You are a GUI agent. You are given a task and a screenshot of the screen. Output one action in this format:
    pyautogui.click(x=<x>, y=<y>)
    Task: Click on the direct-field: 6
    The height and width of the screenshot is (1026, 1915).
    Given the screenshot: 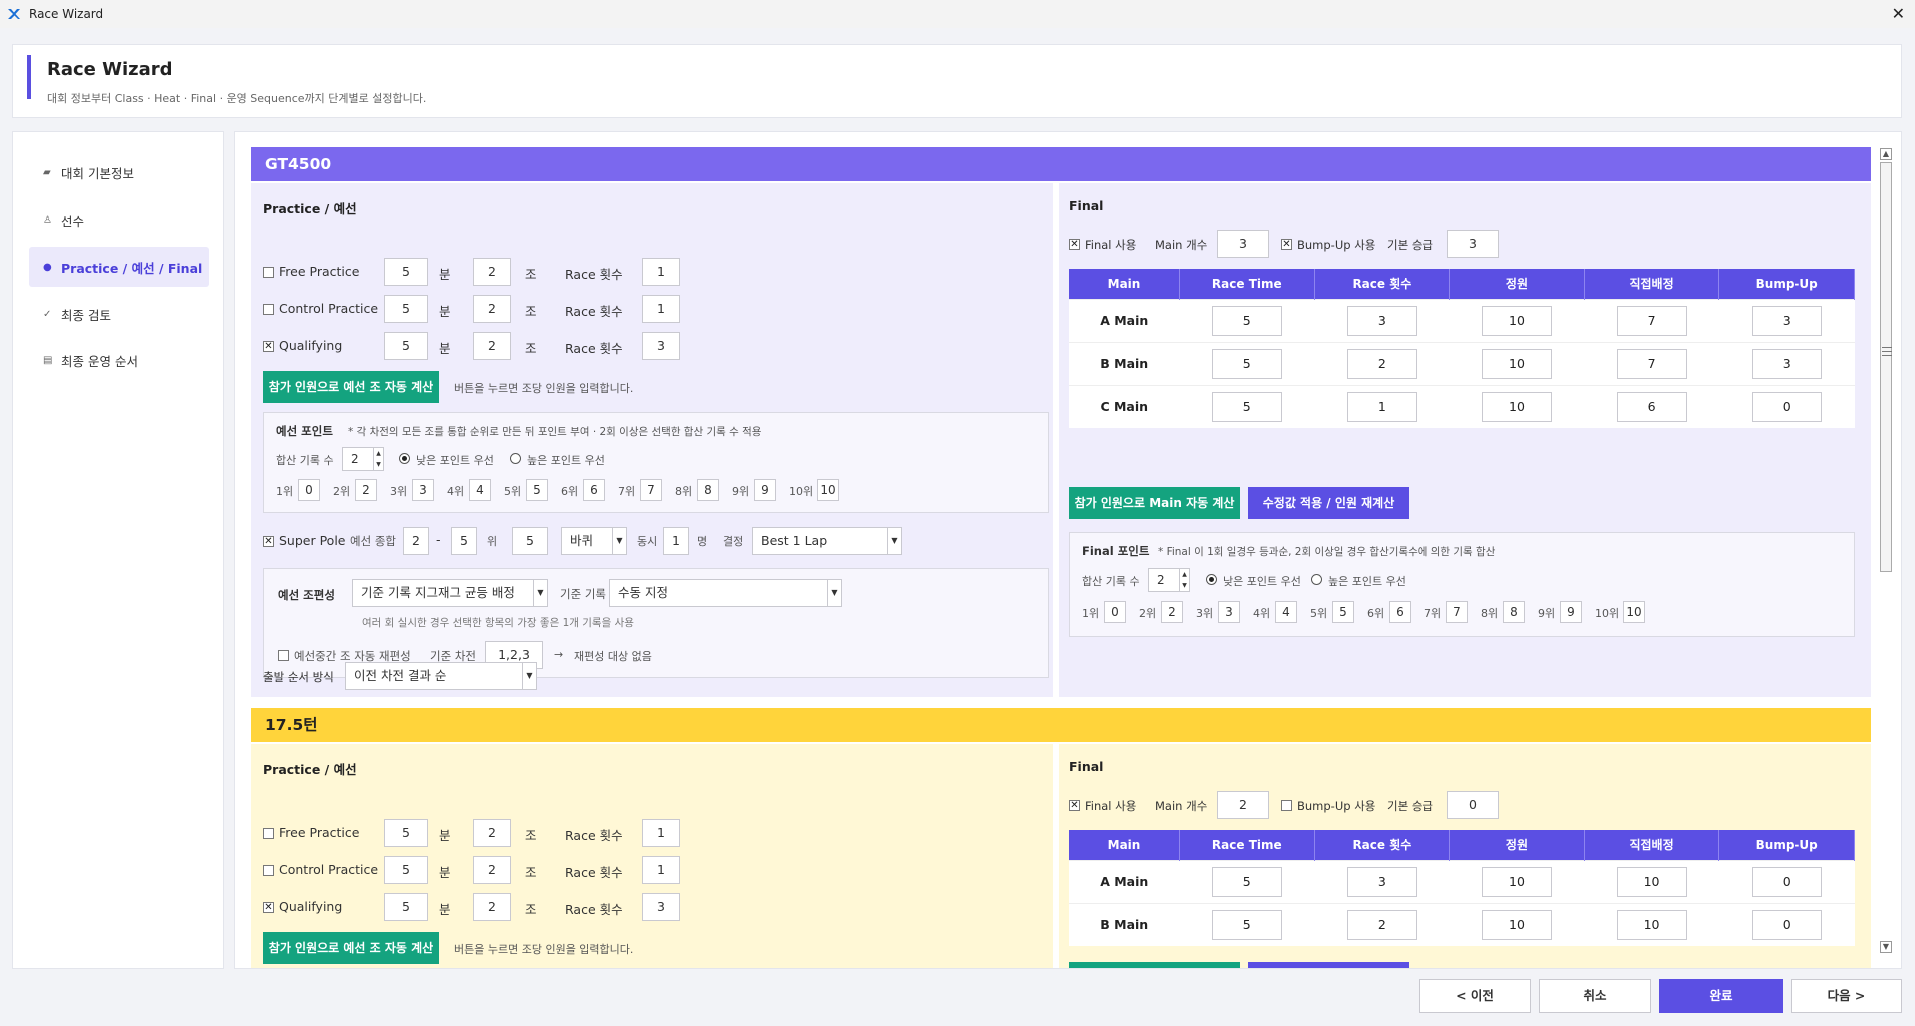 What is the action you would take?
    pyautogui.click(x=1651, y=406)
    